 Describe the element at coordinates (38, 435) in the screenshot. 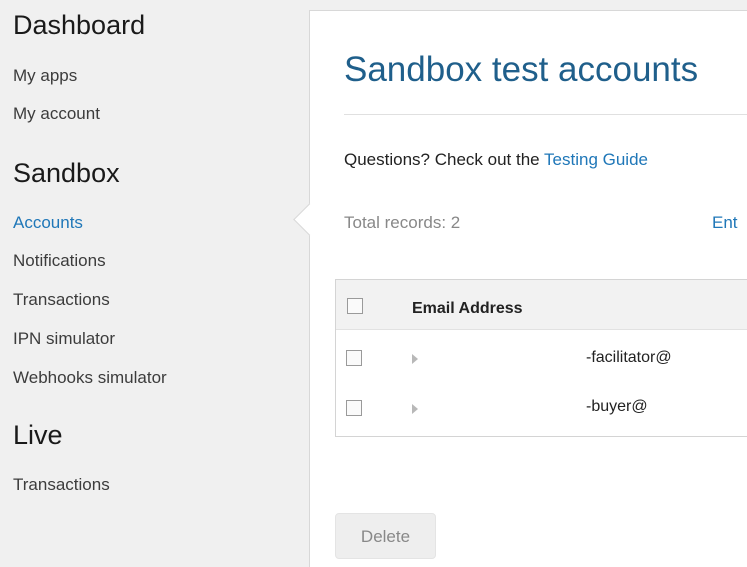

I see `section-heading-live: Live` at that location.